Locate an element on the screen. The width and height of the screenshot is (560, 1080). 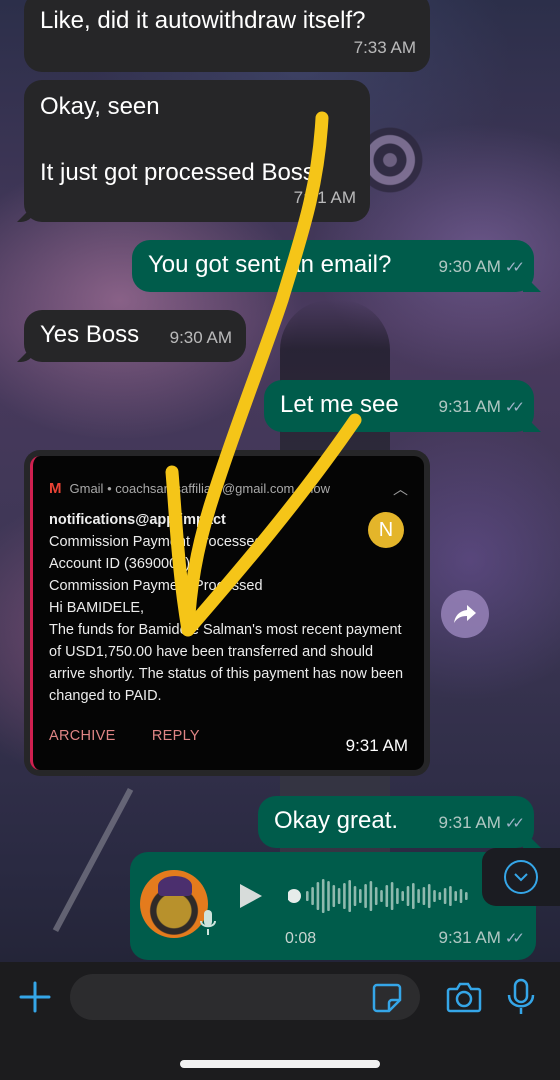
message-input is located at coordinates (245, 997).